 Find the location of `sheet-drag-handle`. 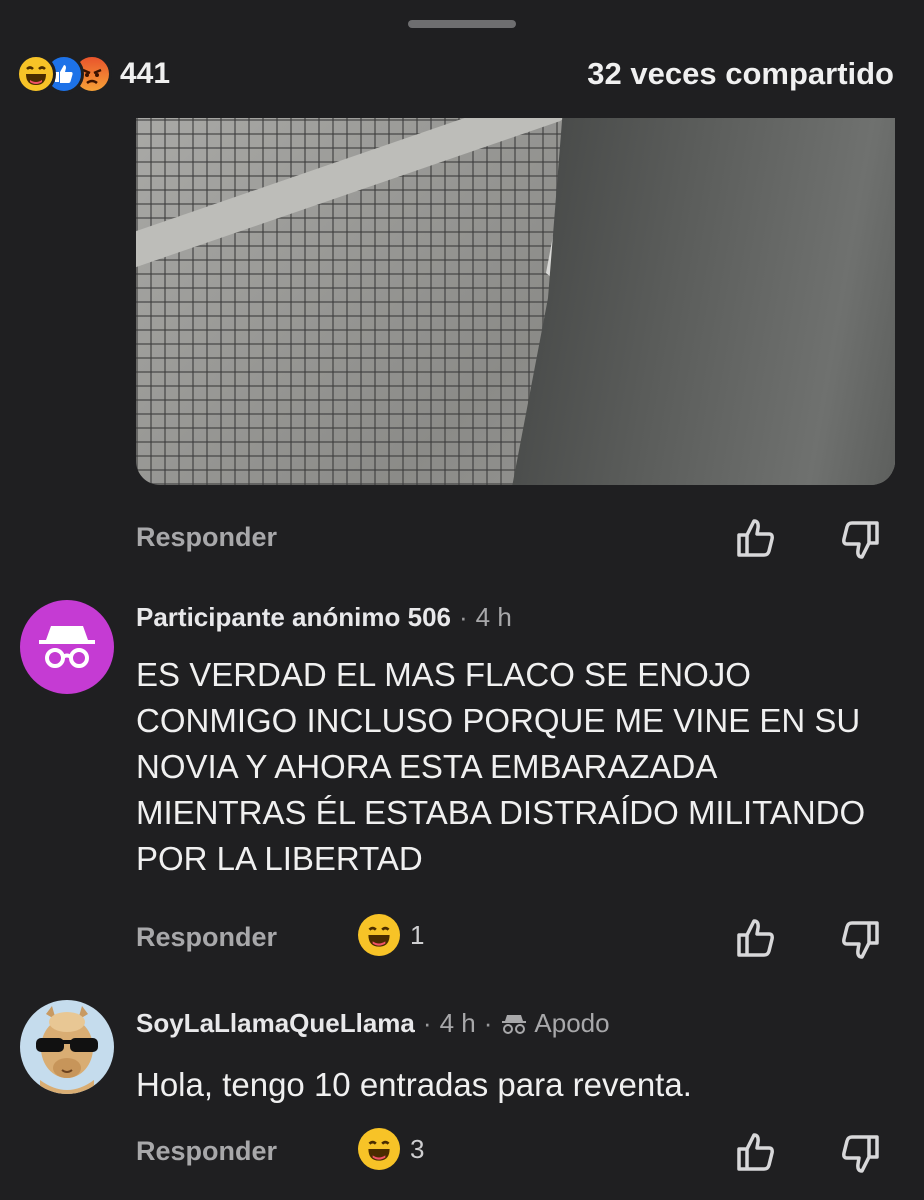

sheet-drag-handle is located at coordinates (462, 24).